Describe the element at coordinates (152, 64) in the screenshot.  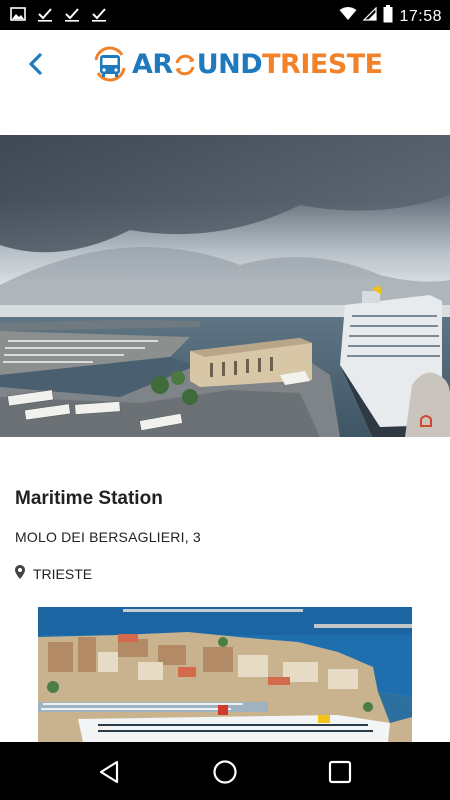
I see `logo-around-part1: AR` at that location.